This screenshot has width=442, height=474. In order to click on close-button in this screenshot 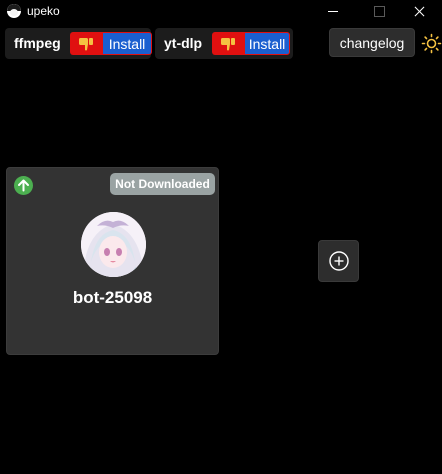, I will do `click(419, 11)`.